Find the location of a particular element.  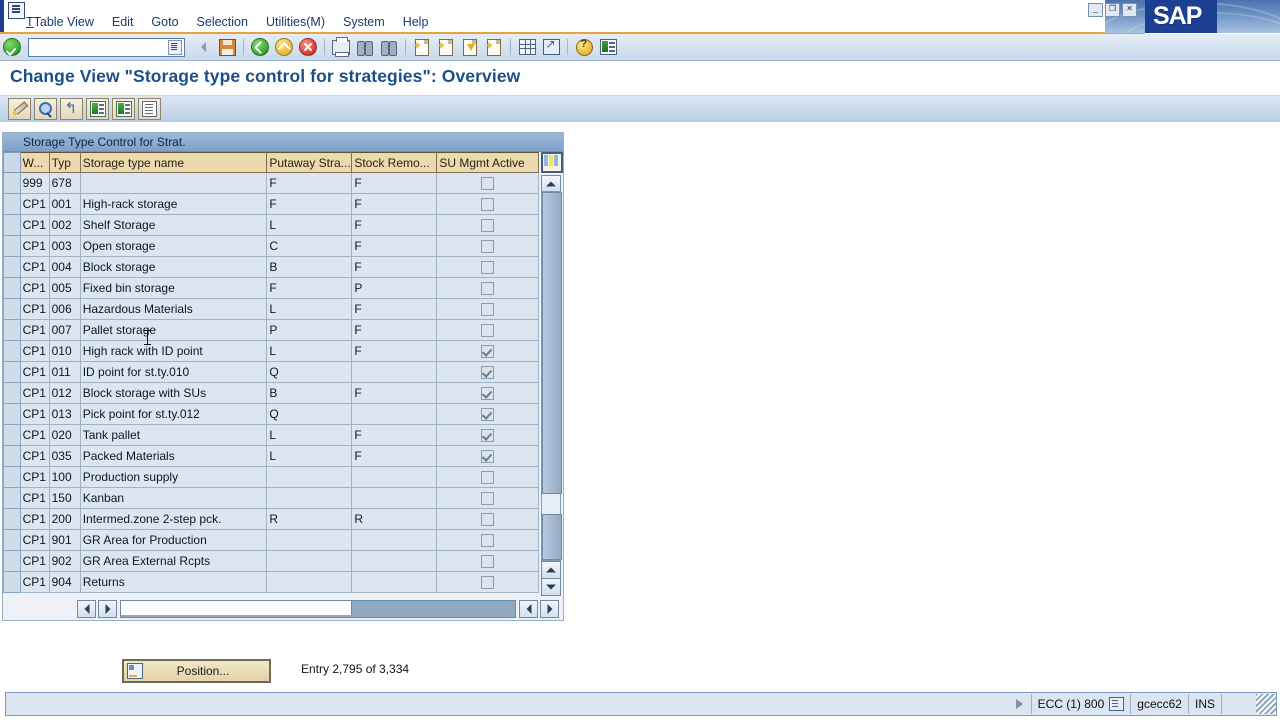

delete-button is located at coordinates (123, 109).